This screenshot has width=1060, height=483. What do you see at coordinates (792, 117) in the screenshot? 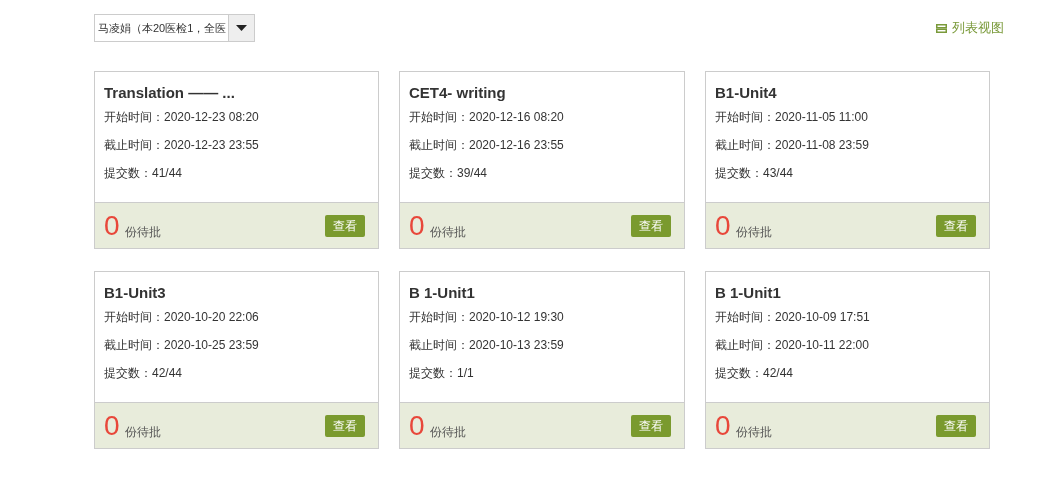
I see `start-time: 开始时间：2020-11-05 11:00` at bounding box center [792, 117].